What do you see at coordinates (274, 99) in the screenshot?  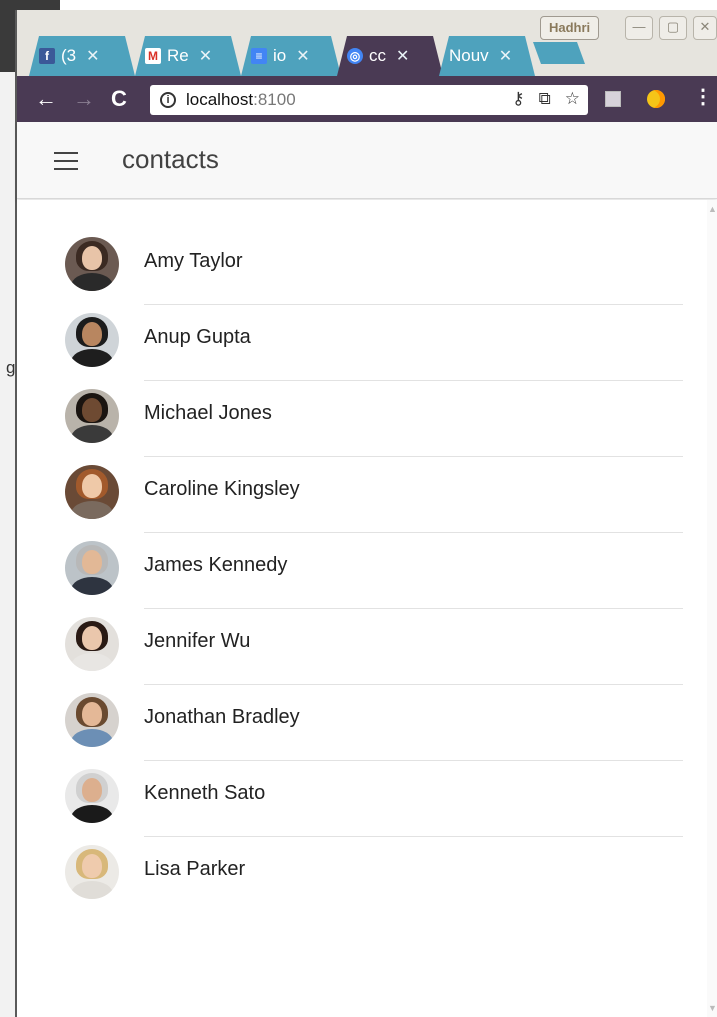 I see `url-port: :8100` at bounding box center [274, 99].